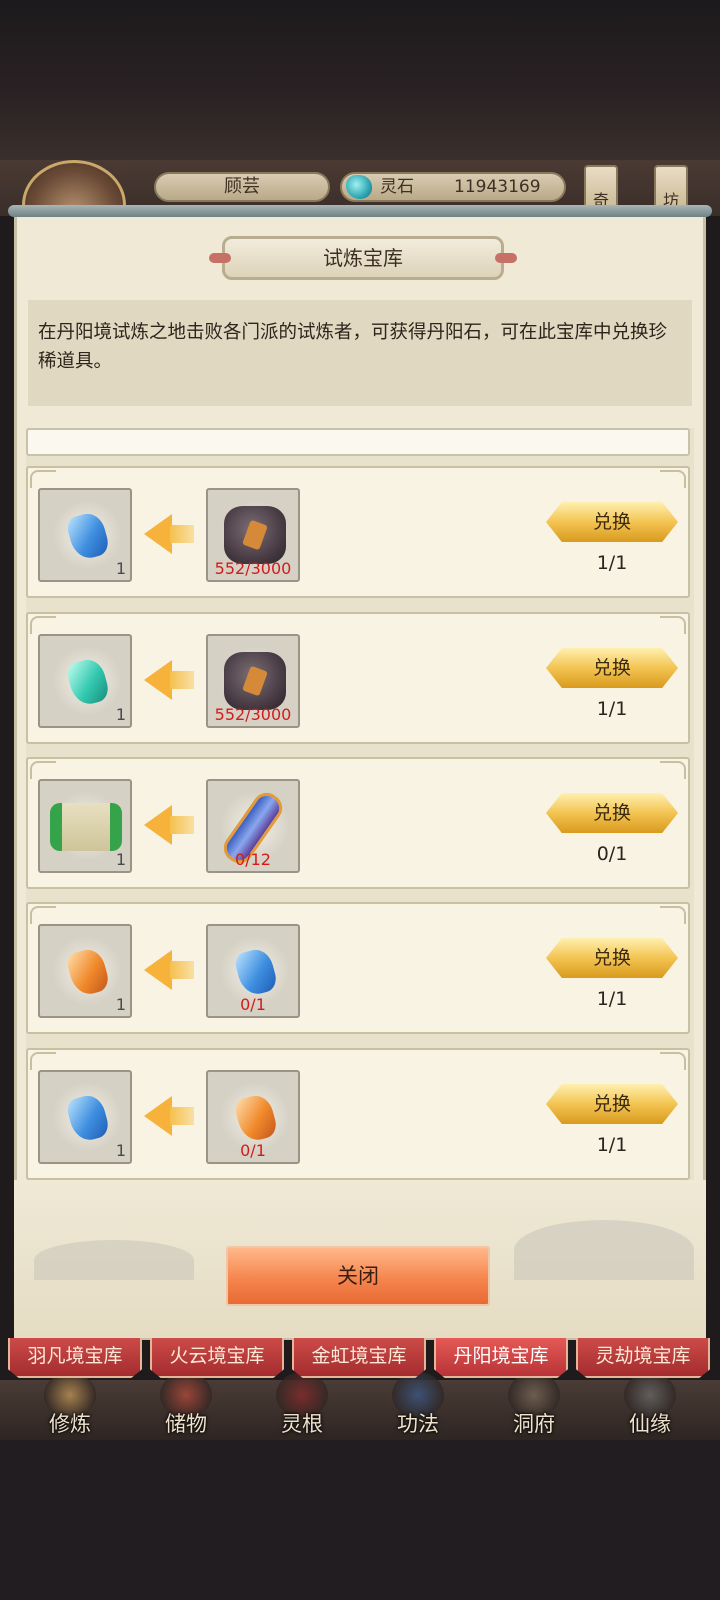 This screenshot has height=1600, width=720. Describe the element at coordinates (360, 1520) in the screenshot. I see `bottom-background` at that location.